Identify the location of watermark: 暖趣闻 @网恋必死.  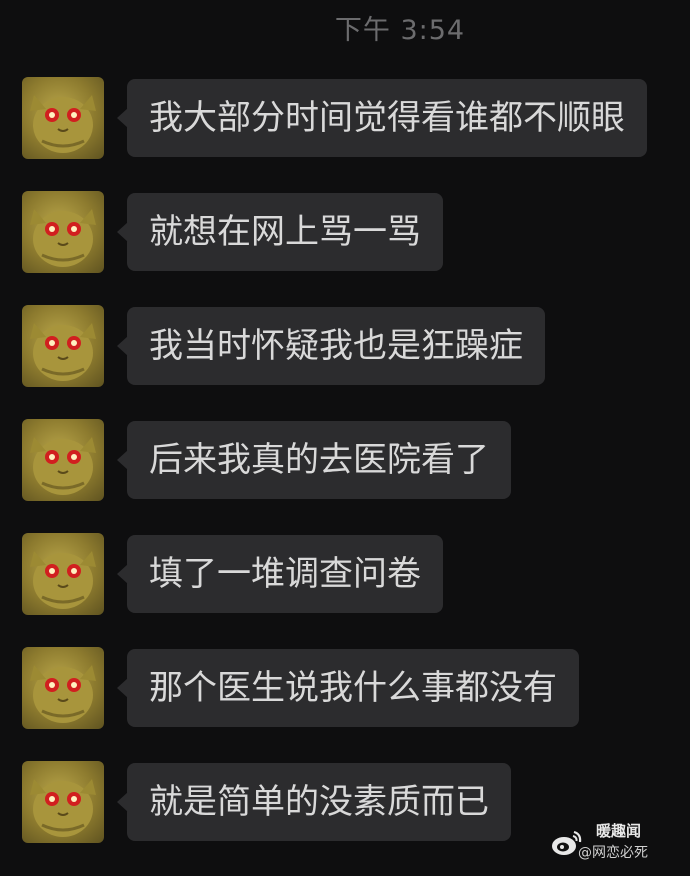
(615, 843).